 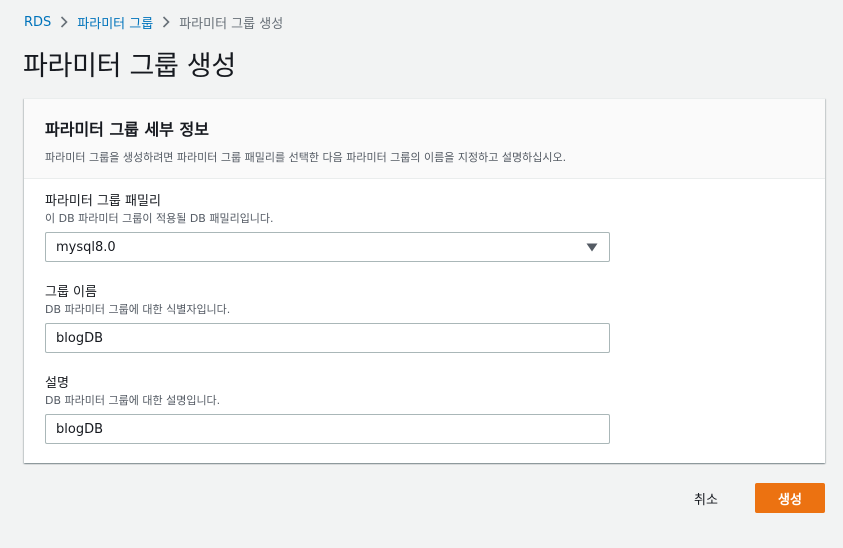 I want to click on breadcrumb-item-rds: RDS, so click(x=37, y=22).